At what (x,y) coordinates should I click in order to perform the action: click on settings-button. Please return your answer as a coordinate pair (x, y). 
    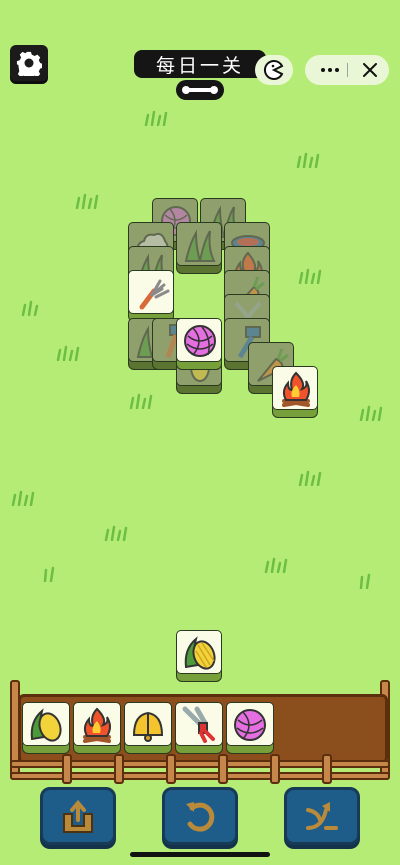
    Looking at the image, I should click on (29, 63).